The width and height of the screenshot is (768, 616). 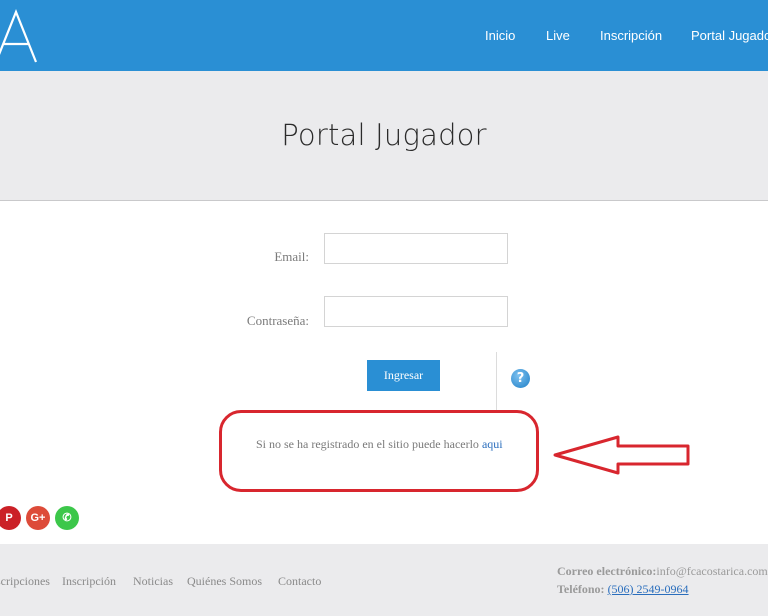 I want to click on footer-link-quienes-somos: Quiénes Somos, so click(x=224, y=581).